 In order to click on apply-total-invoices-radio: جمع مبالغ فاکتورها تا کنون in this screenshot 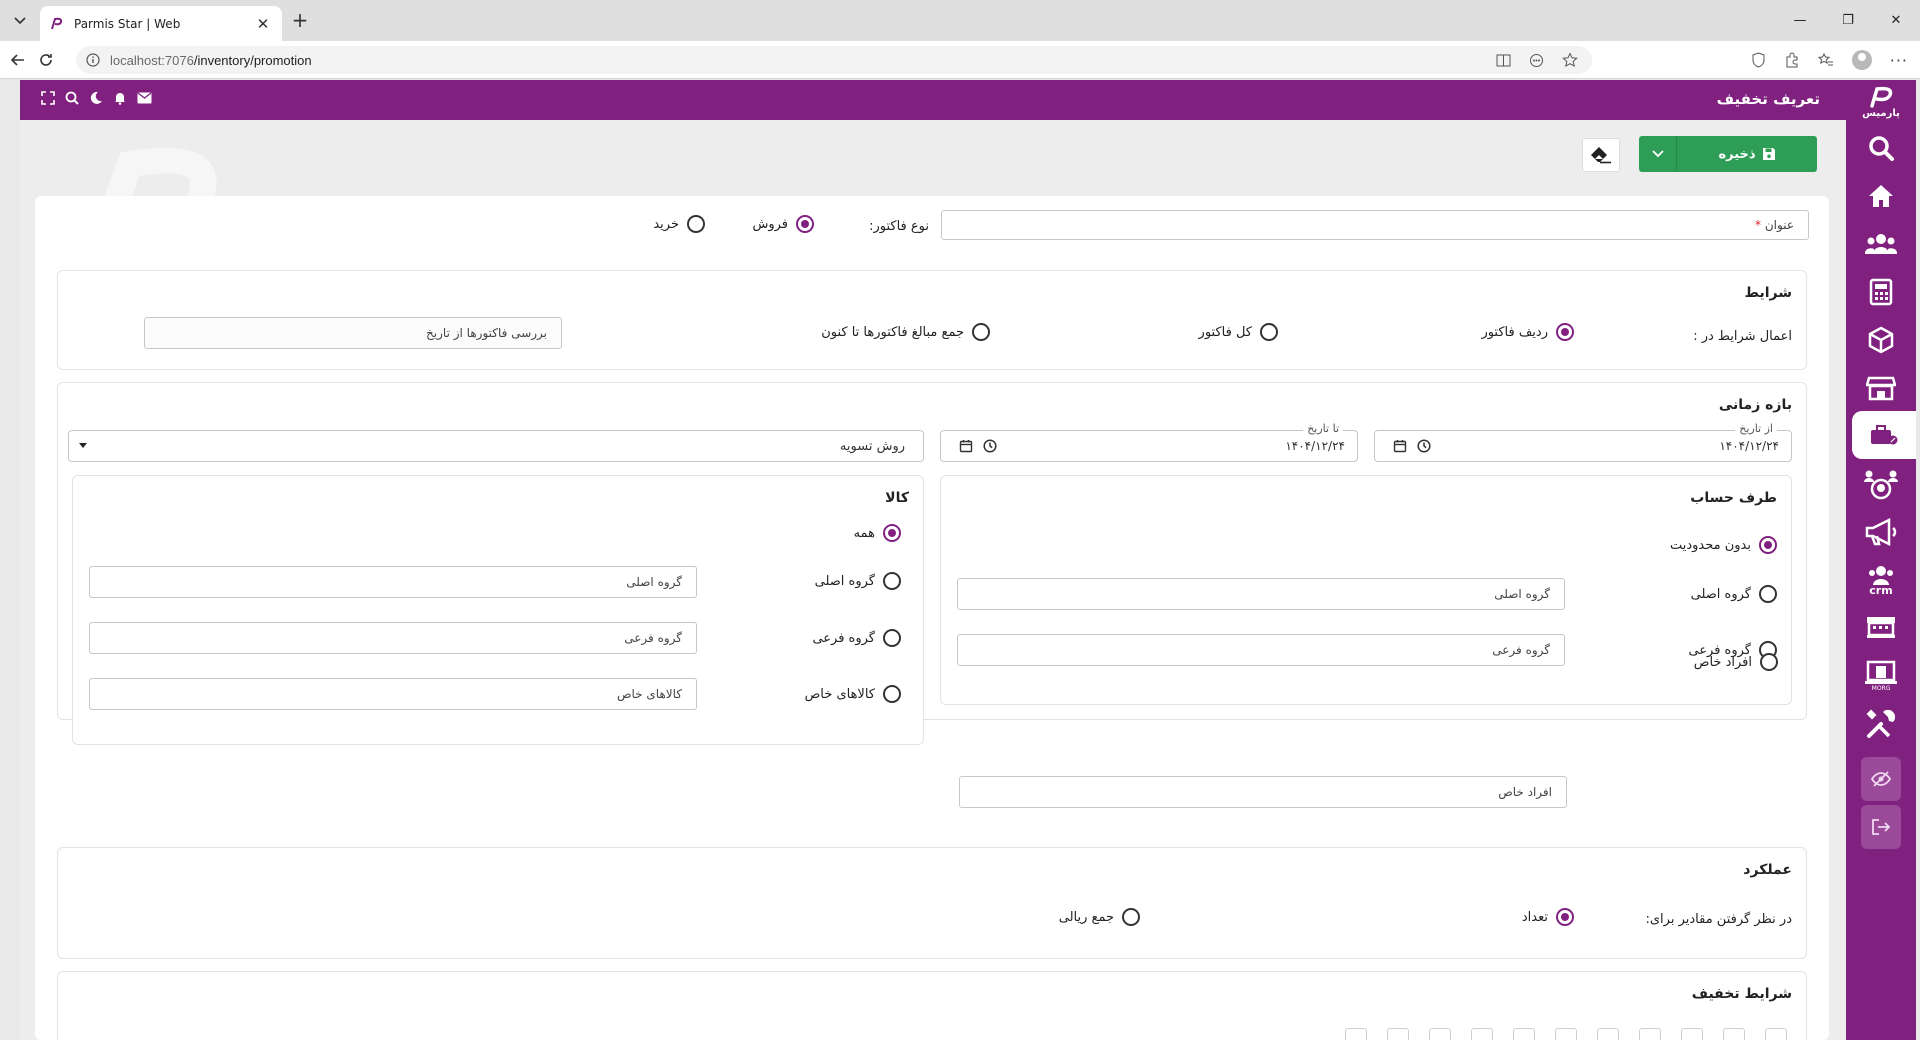, I will do `click(905, 332)`.